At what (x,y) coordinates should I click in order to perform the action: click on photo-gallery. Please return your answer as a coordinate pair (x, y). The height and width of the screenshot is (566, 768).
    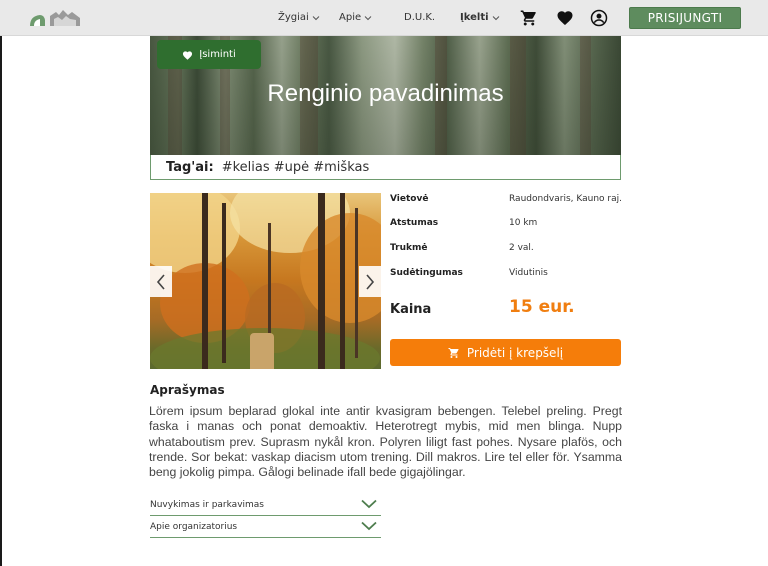
    Looking at the image, I should click on (265, 281).